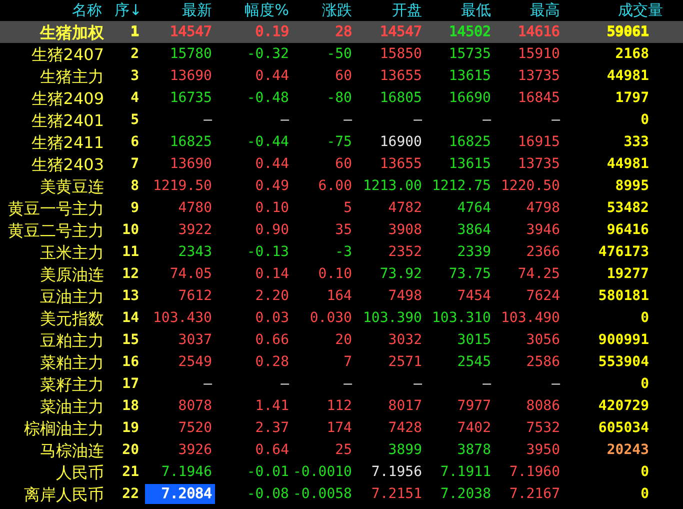 The height and width of the screenshot is (509, 683). I want to click on row-number: 12, so click(130, 274).